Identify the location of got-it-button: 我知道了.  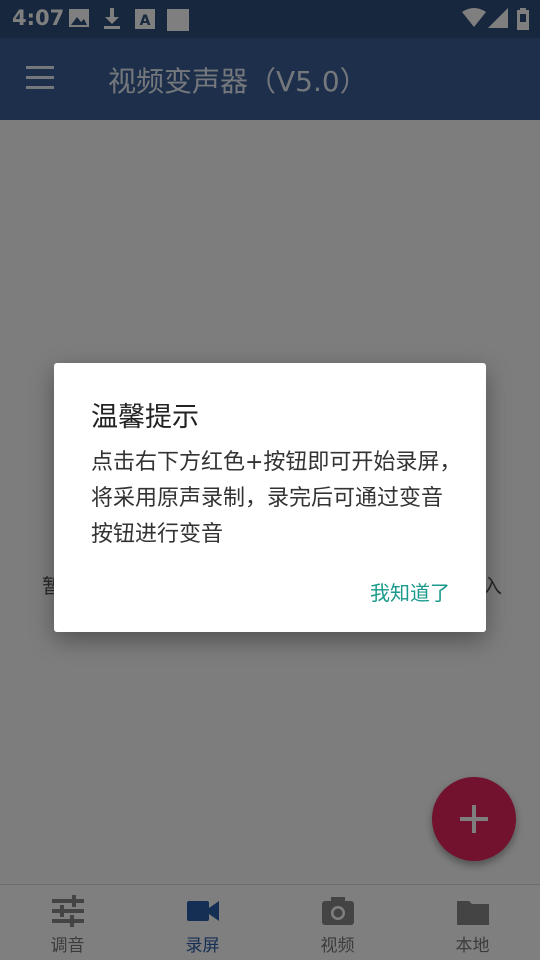
(410, 591).